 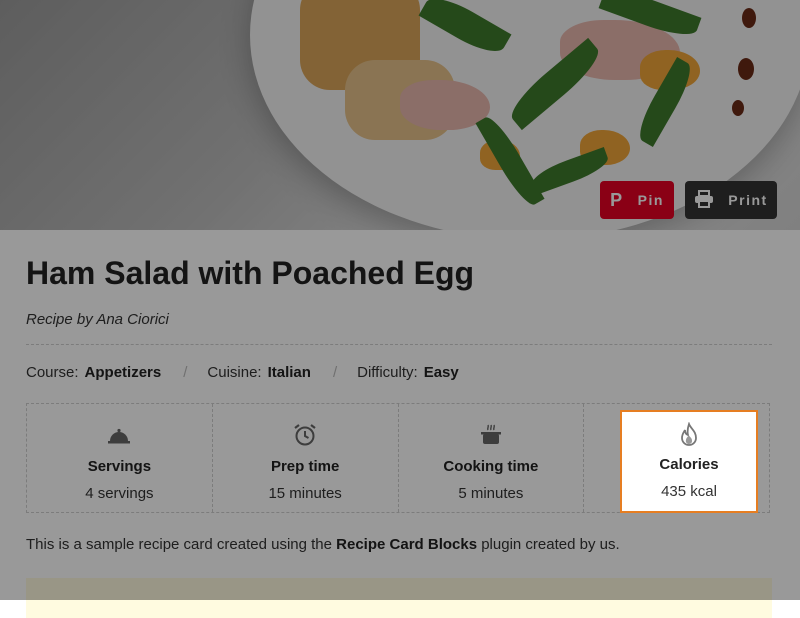 What do you see at coordinates (52, 372) in the screenshot?
I see `meta-course-label: Course:` at bounding box center [52, 372].